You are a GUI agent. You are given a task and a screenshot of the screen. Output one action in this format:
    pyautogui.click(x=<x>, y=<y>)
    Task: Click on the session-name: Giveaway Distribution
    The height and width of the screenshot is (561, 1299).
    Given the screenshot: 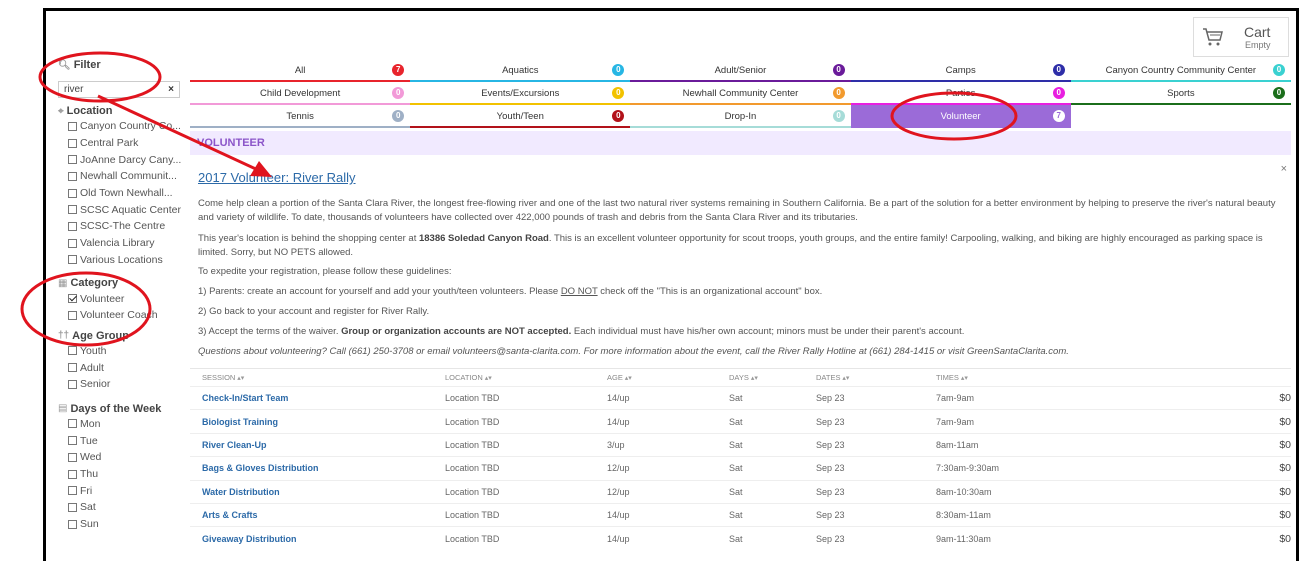 What is the action you would take?
    pyautogui.click(x=317, y=539)
    